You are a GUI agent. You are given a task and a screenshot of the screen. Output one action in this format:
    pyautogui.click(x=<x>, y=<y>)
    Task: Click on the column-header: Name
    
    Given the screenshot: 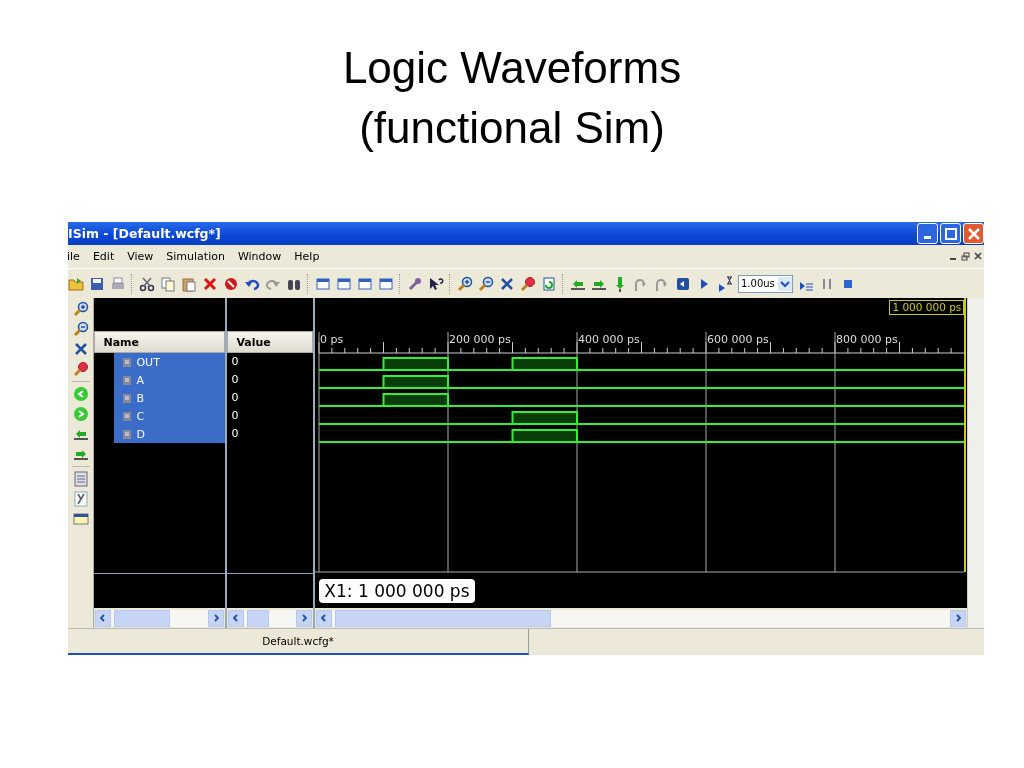 What is the action you would take?
    pyautogui.click(x=160, y=342)
    